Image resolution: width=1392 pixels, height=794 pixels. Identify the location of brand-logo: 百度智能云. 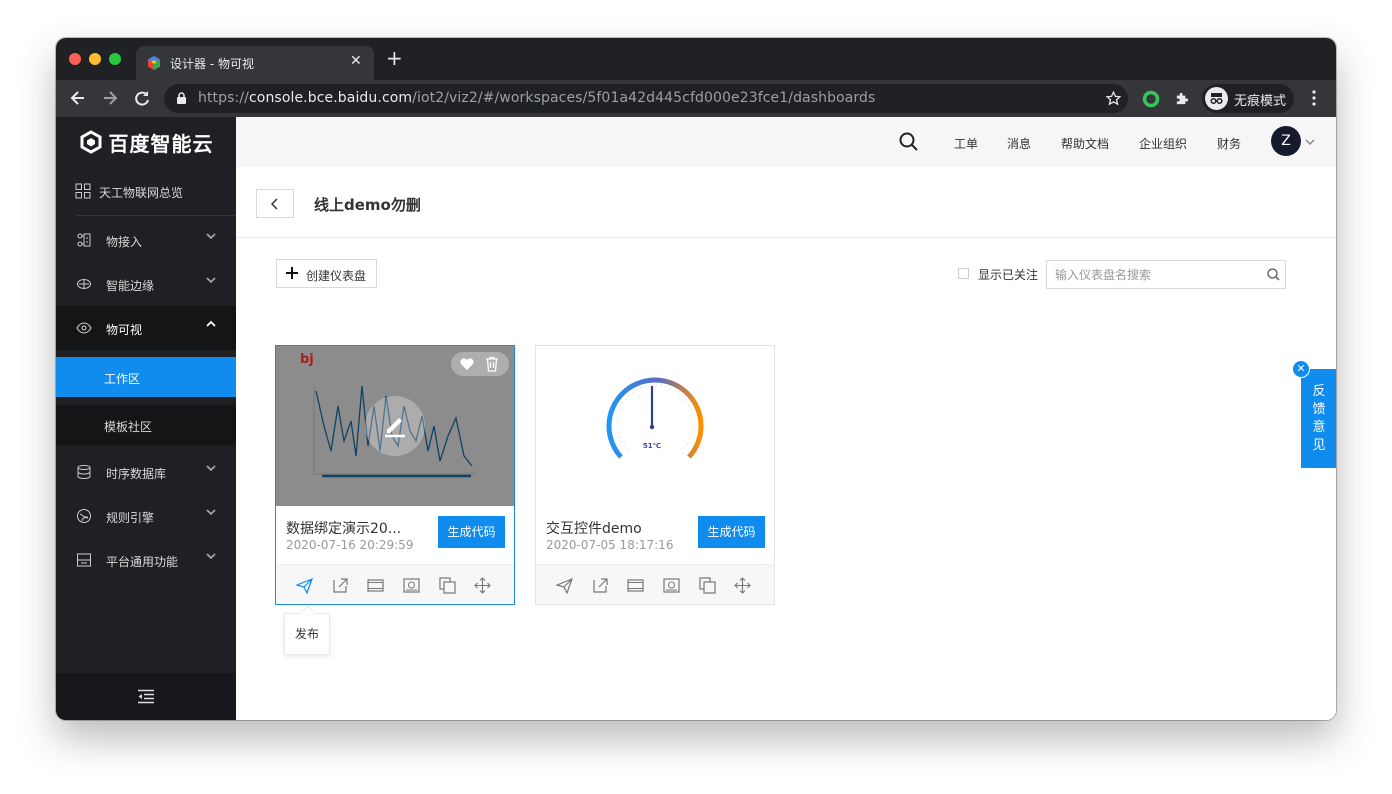
(146, 142).